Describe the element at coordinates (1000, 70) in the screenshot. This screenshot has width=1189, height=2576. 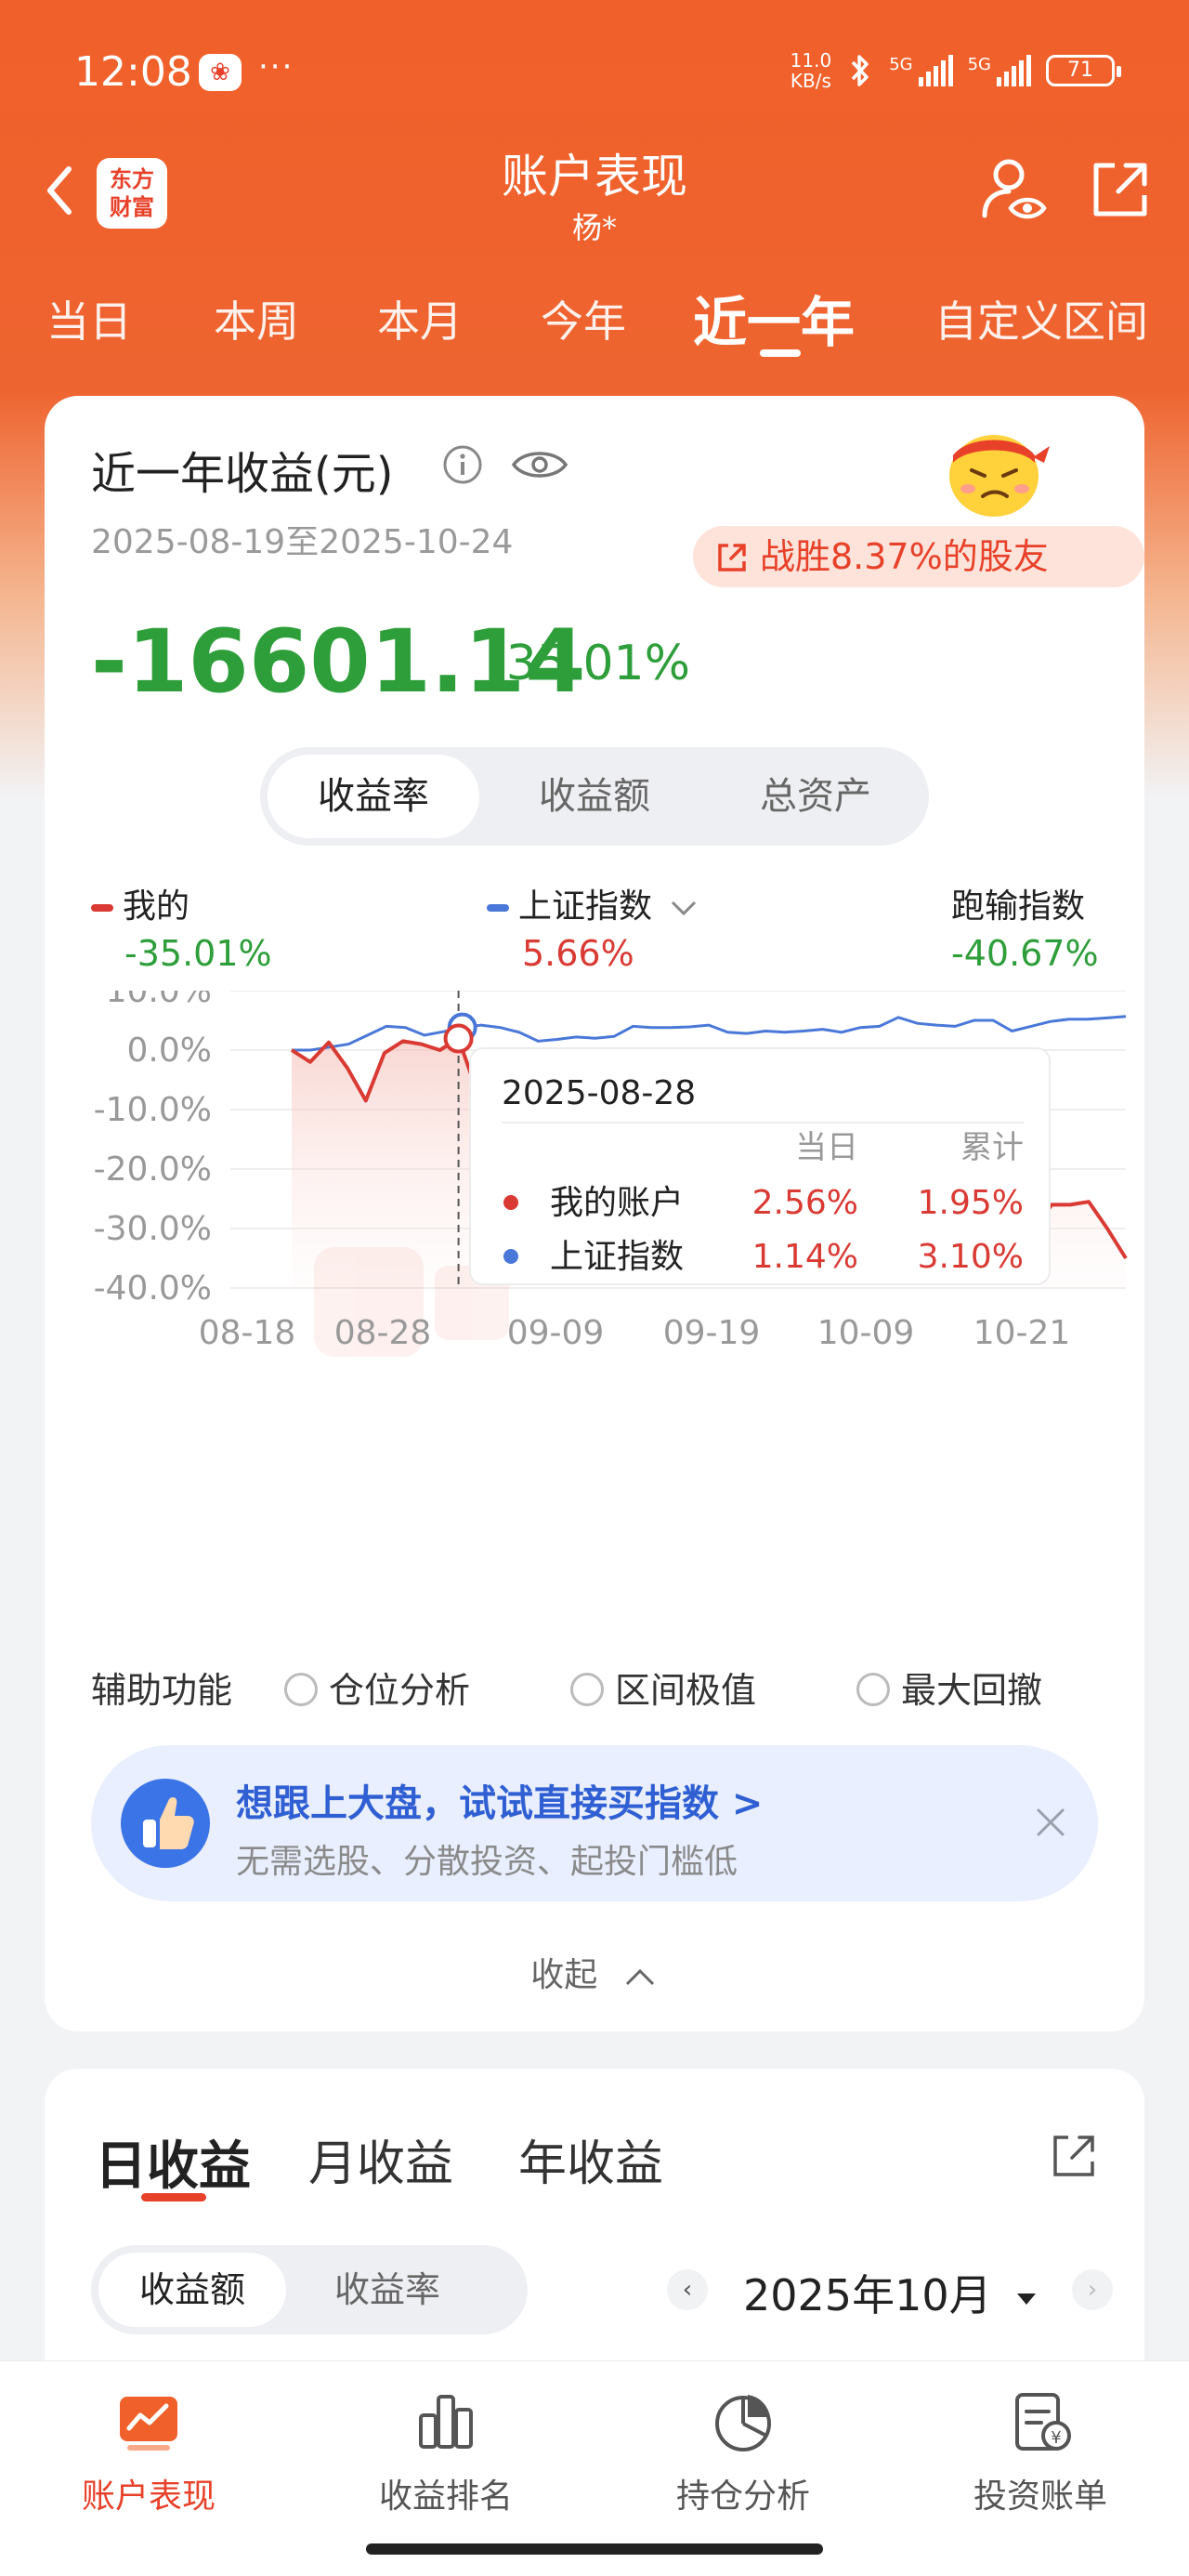
I see `signal-strength-2: 5G` at that location.